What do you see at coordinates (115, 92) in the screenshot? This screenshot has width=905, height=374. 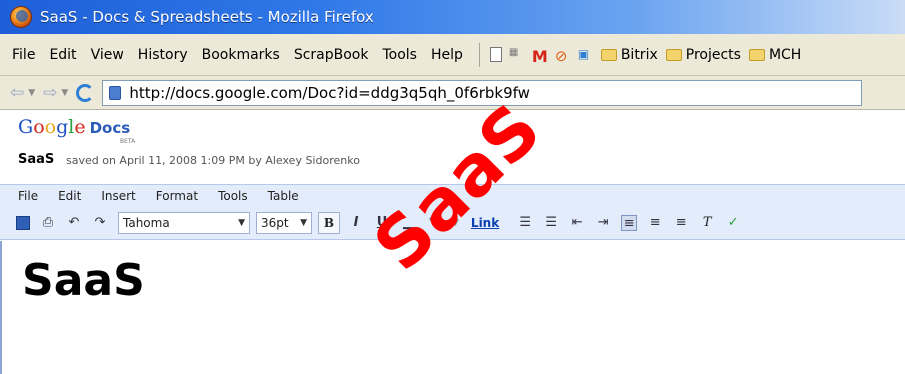 I see `site-identity-icon` at bounding box center [115, 92].